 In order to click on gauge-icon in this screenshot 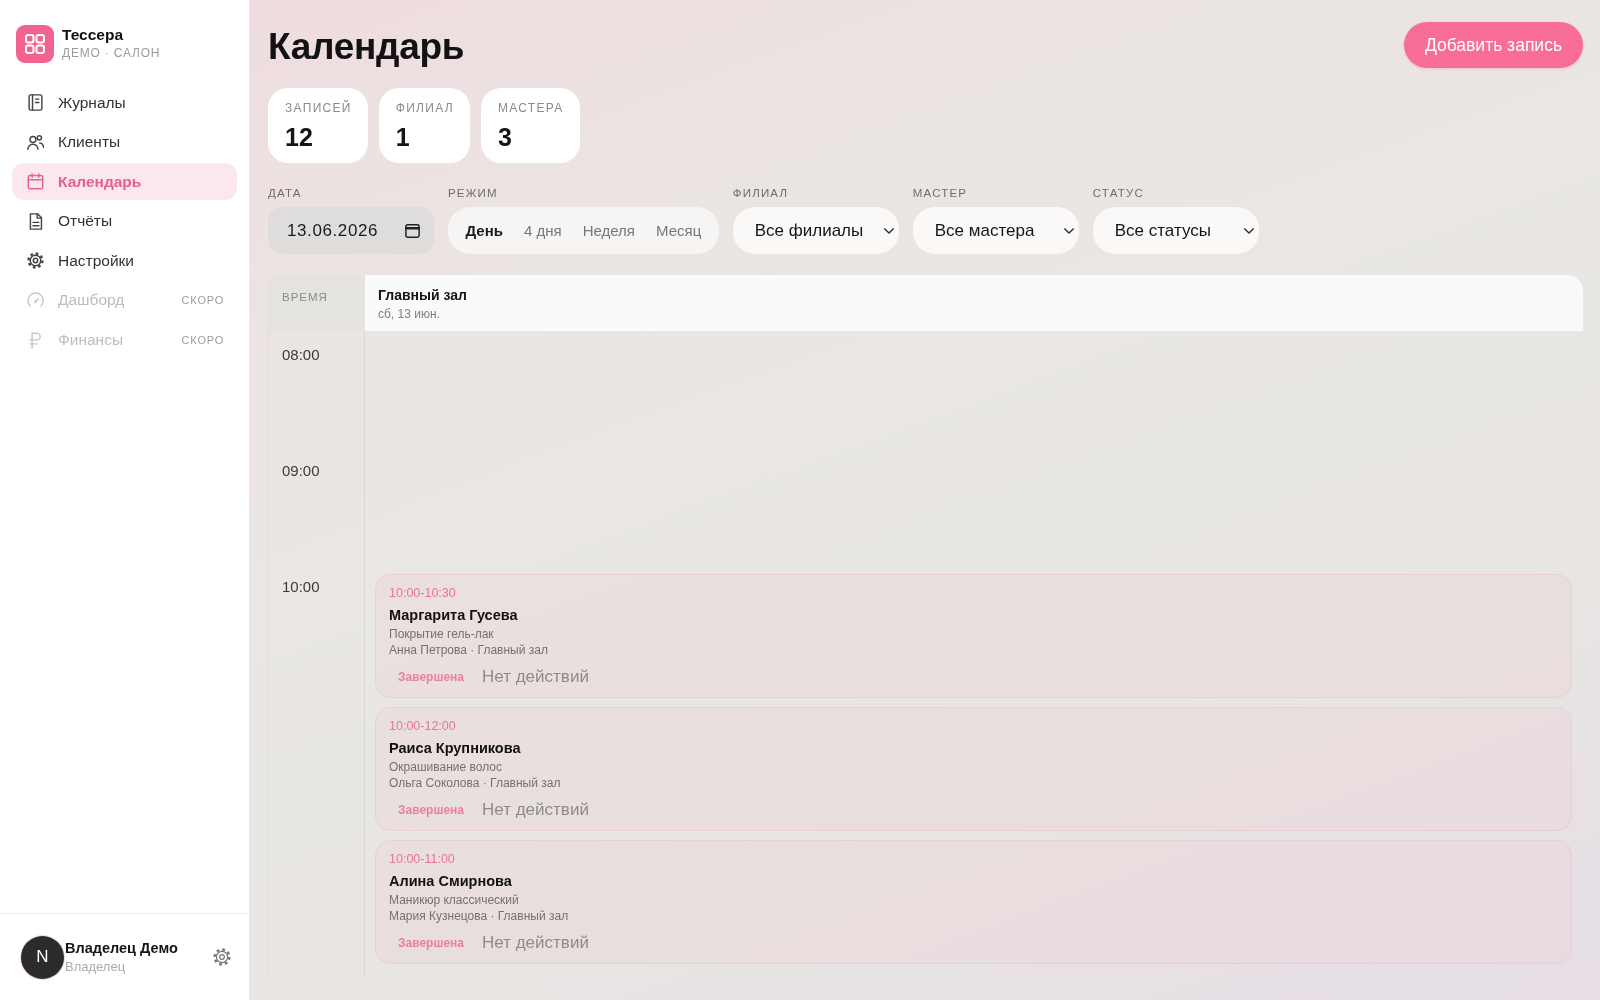, I will do `click(35, 300)`.